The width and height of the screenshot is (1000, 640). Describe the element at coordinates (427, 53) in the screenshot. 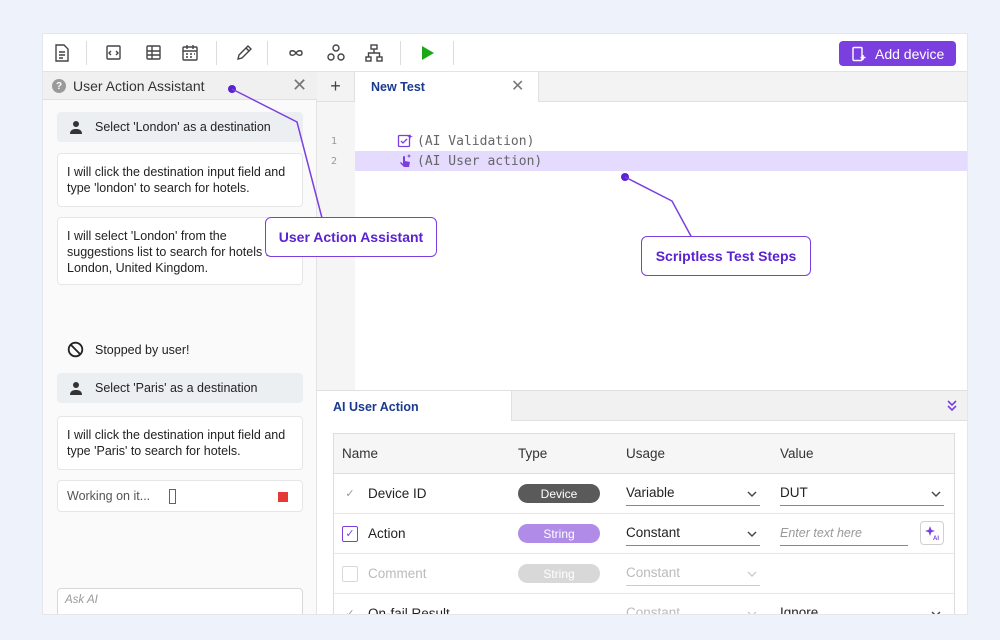

I see `play-icon` at that location.